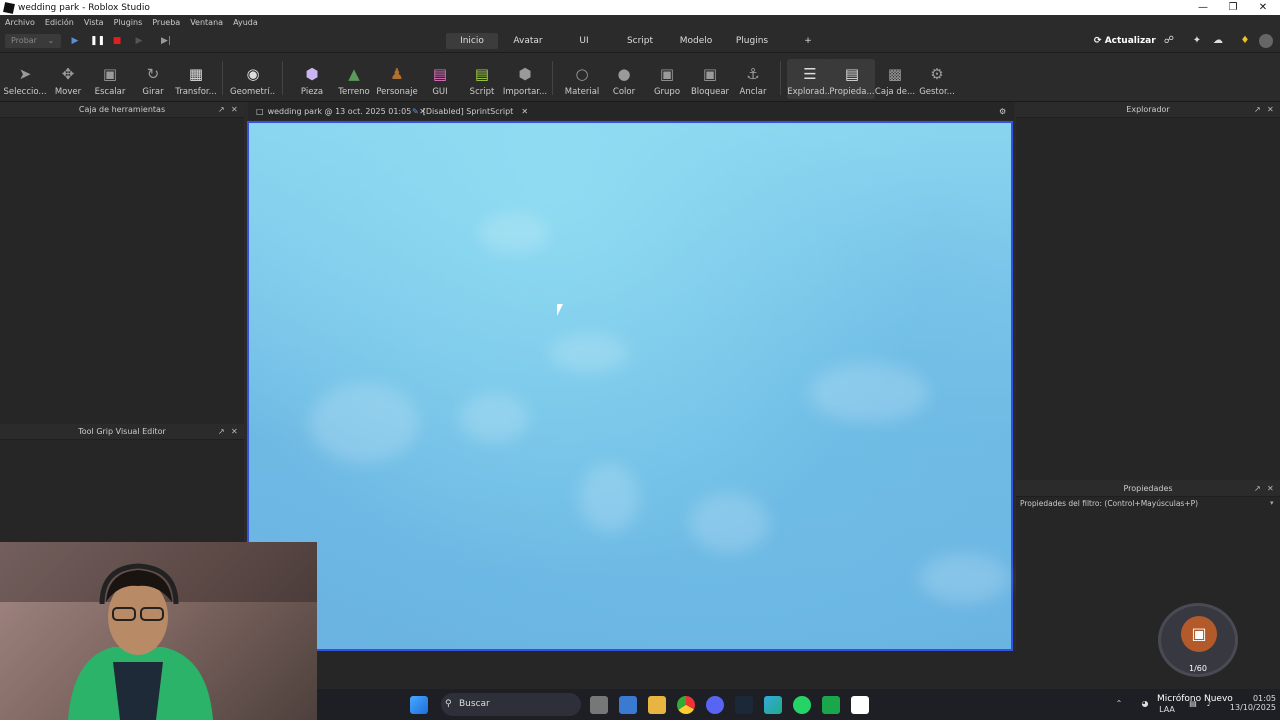  I want to click on menu-edicion: Edición, so click(59, 22).